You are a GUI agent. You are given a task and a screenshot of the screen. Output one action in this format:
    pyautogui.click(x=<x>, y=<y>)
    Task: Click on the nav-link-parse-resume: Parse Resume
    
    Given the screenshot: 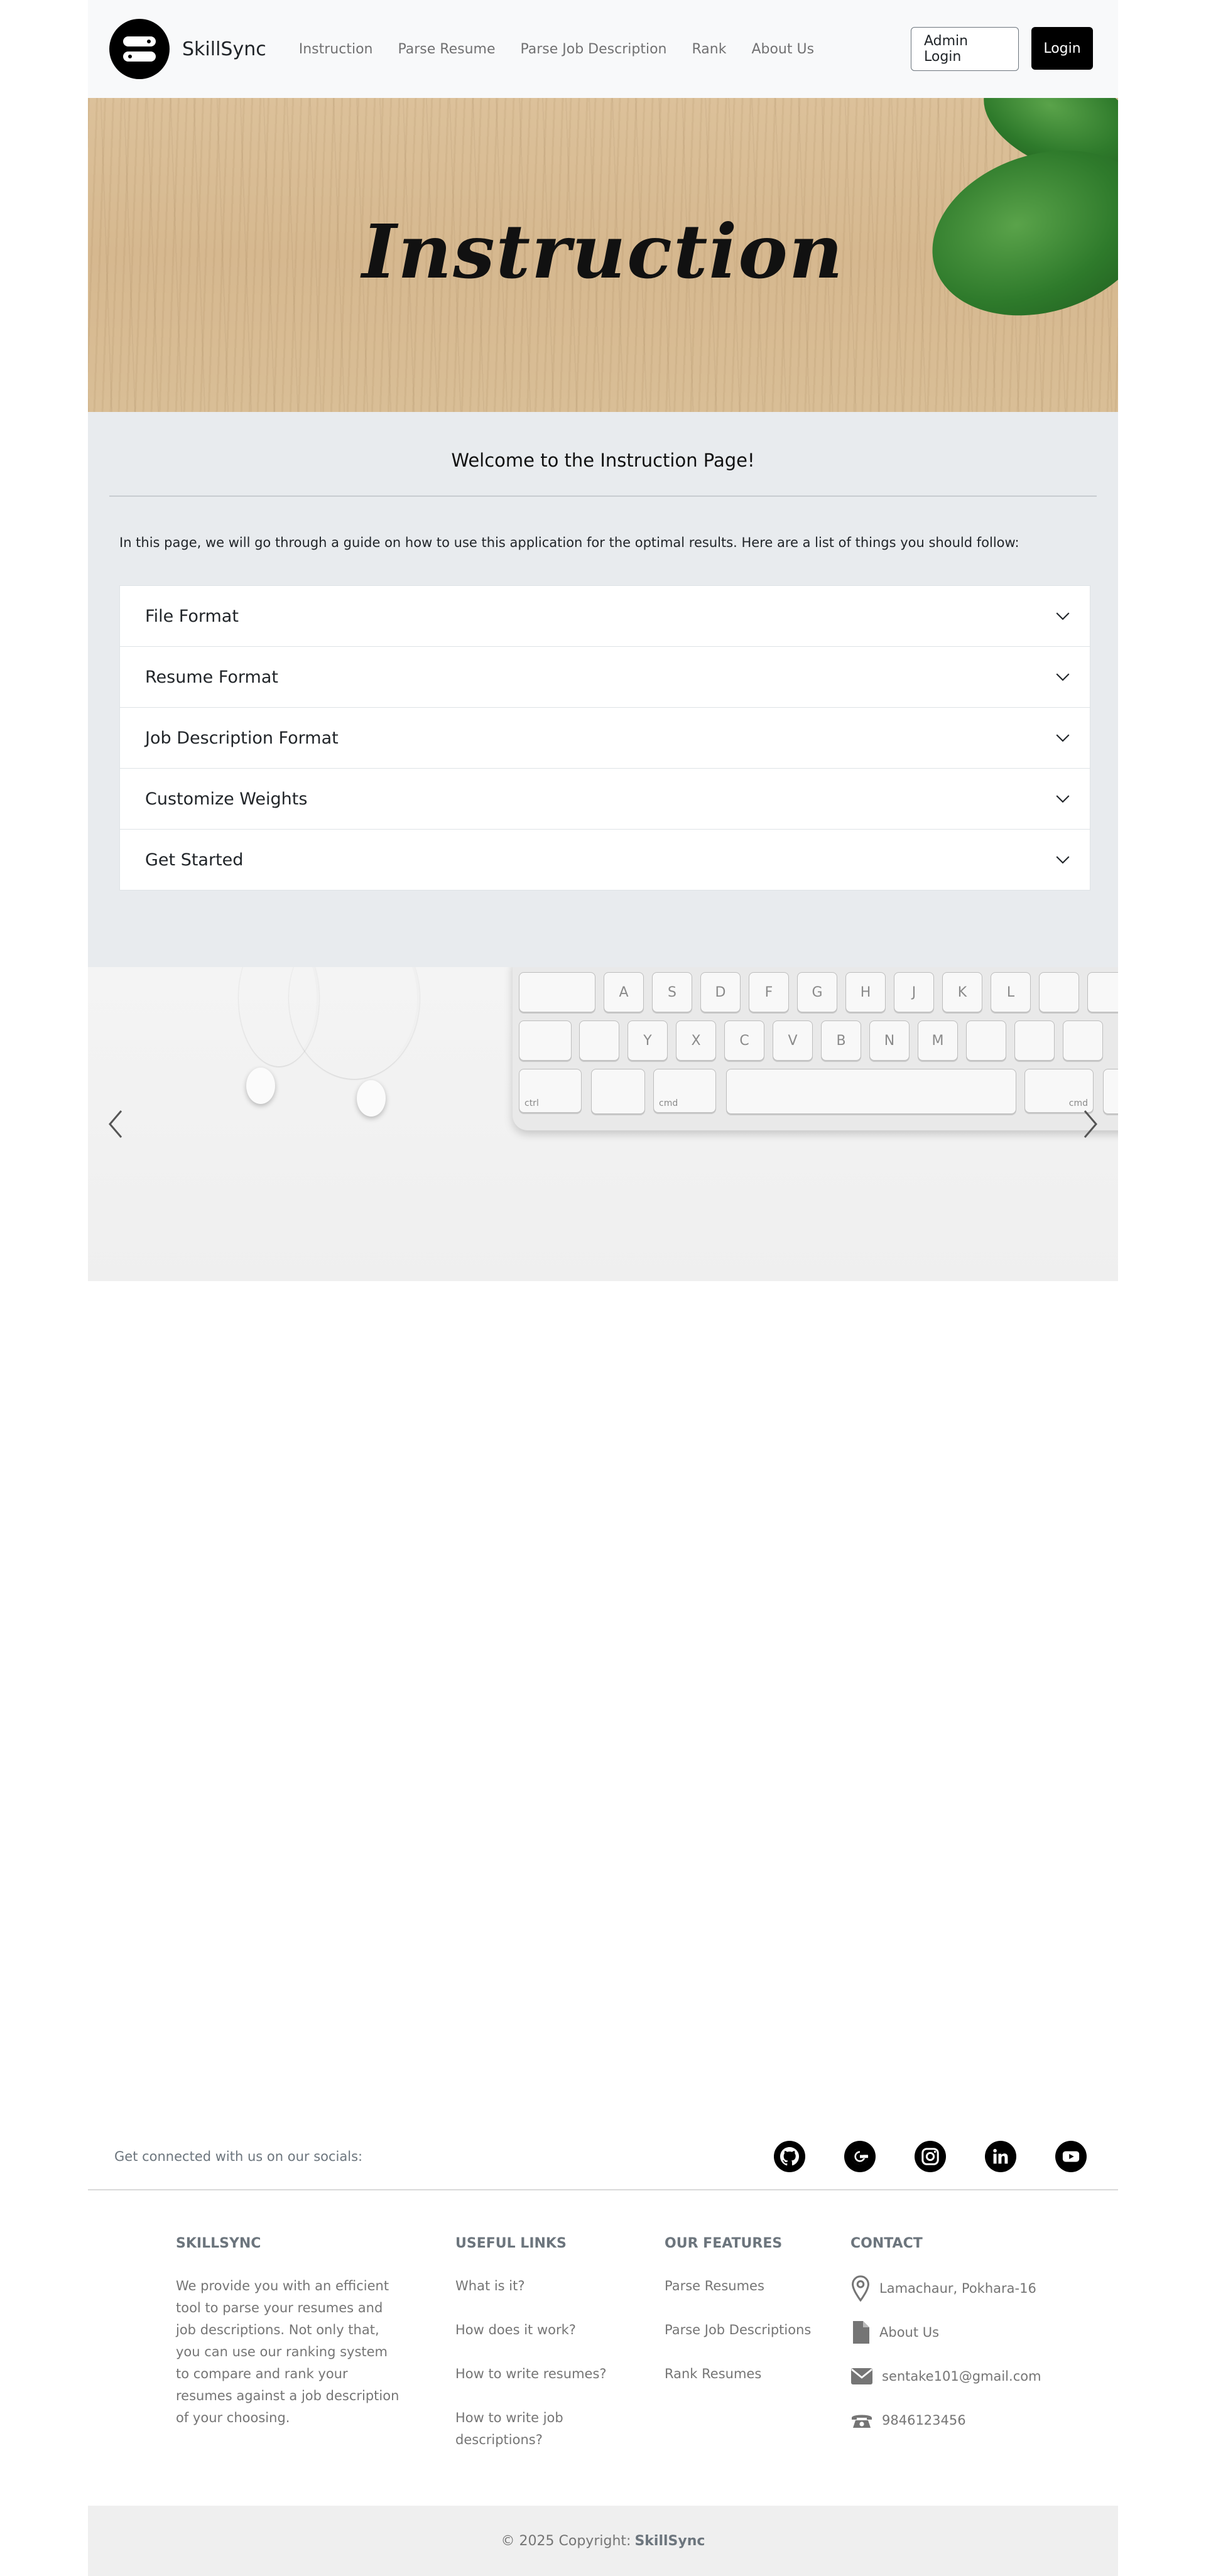 What is the action you would take?
    pyautogui.click(x=447, y=49)
    